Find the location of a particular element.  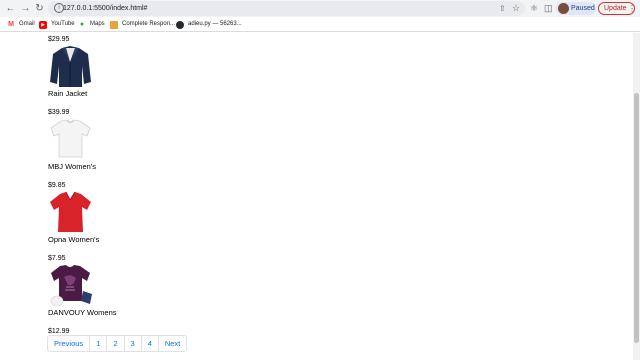

github-icon is located at coordinates (180, 24).